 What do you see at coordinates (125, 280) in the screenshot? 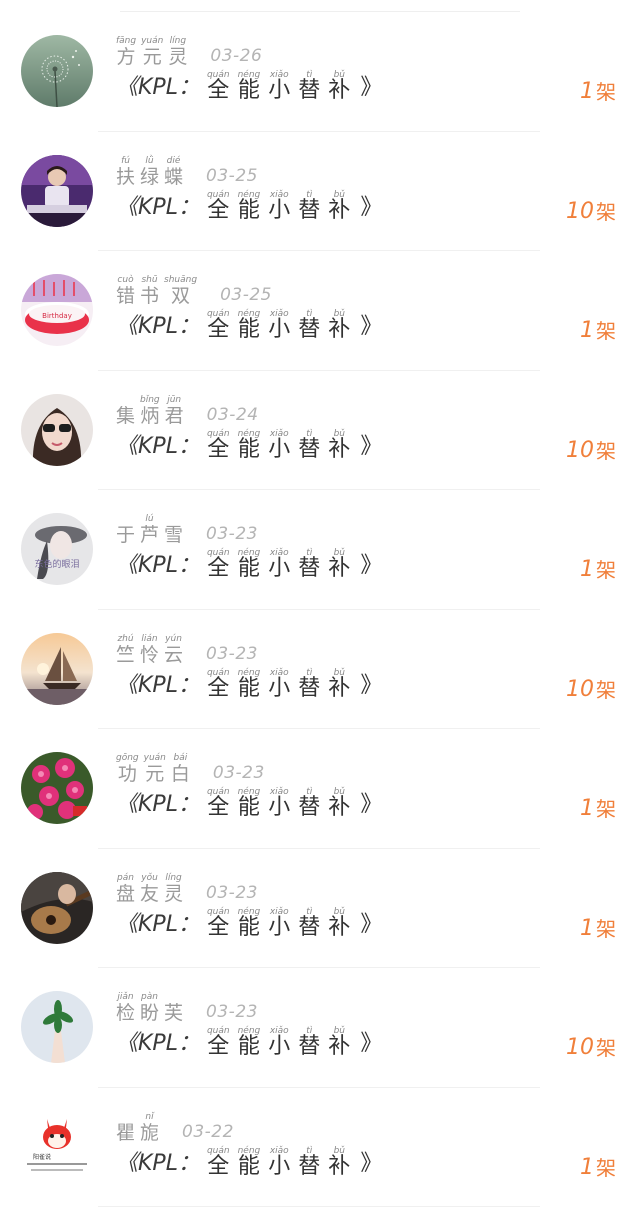
I see `pinyin: cuò` at bounding box center [125, 280].